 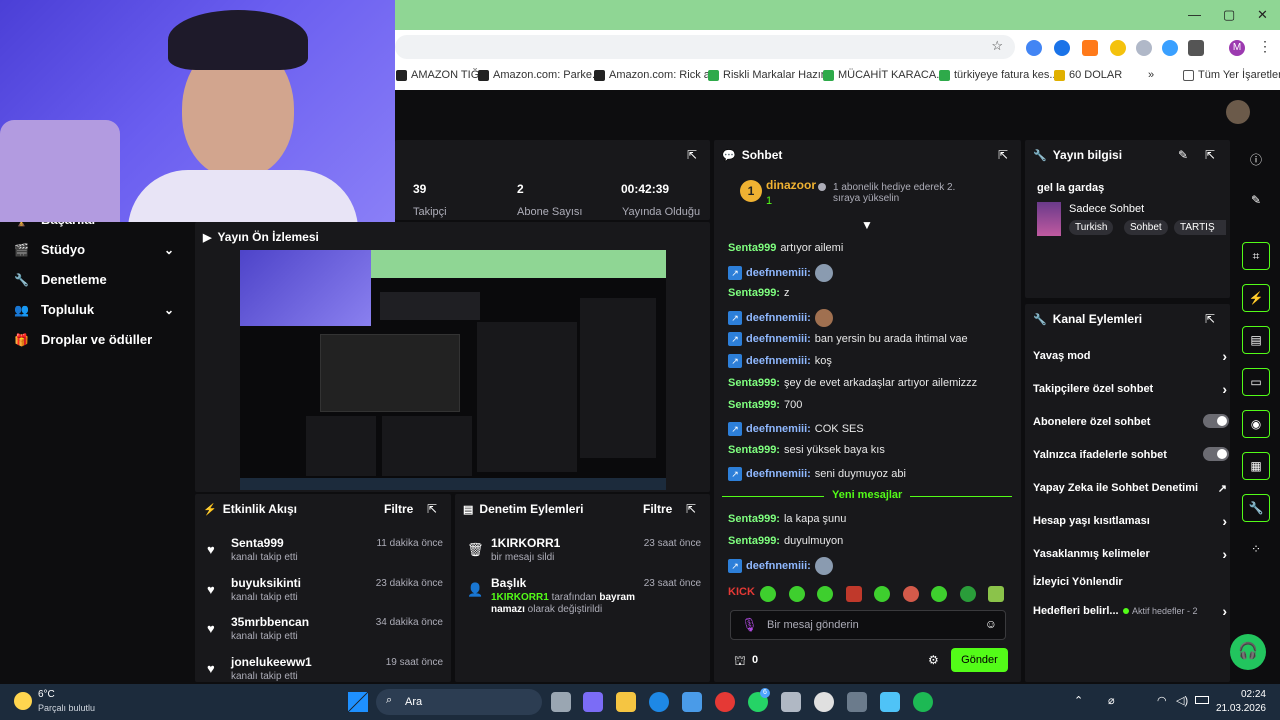 What do you see at coordinates (1151, 75) in the screenshot?
I see `more-bookmarks: »` at bounding box center [1151, 75].